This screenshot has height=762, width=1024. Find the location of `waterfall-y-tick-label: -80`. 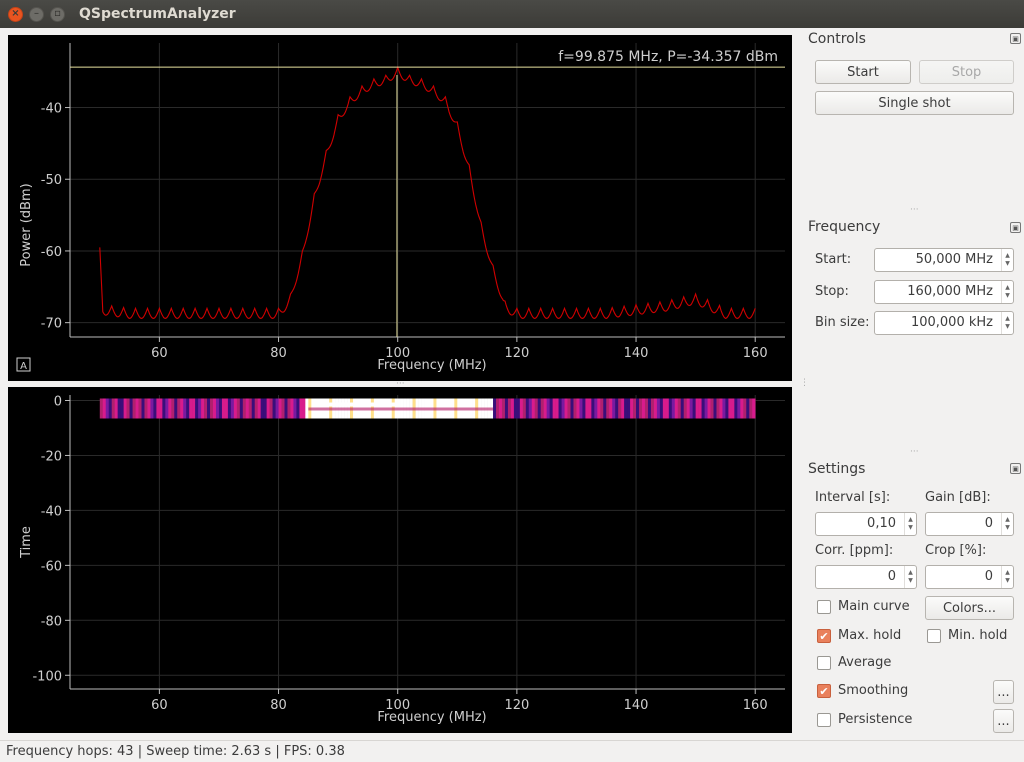

waterfall-y-tick-label: -80 is located at coordinates (51, 621).